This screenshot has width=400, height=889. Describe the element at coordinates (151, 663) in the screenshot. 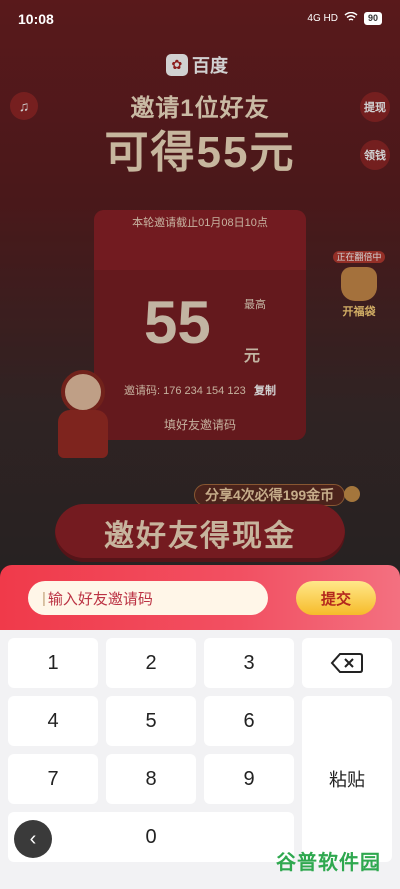

I see `key-2: 2` at that location.